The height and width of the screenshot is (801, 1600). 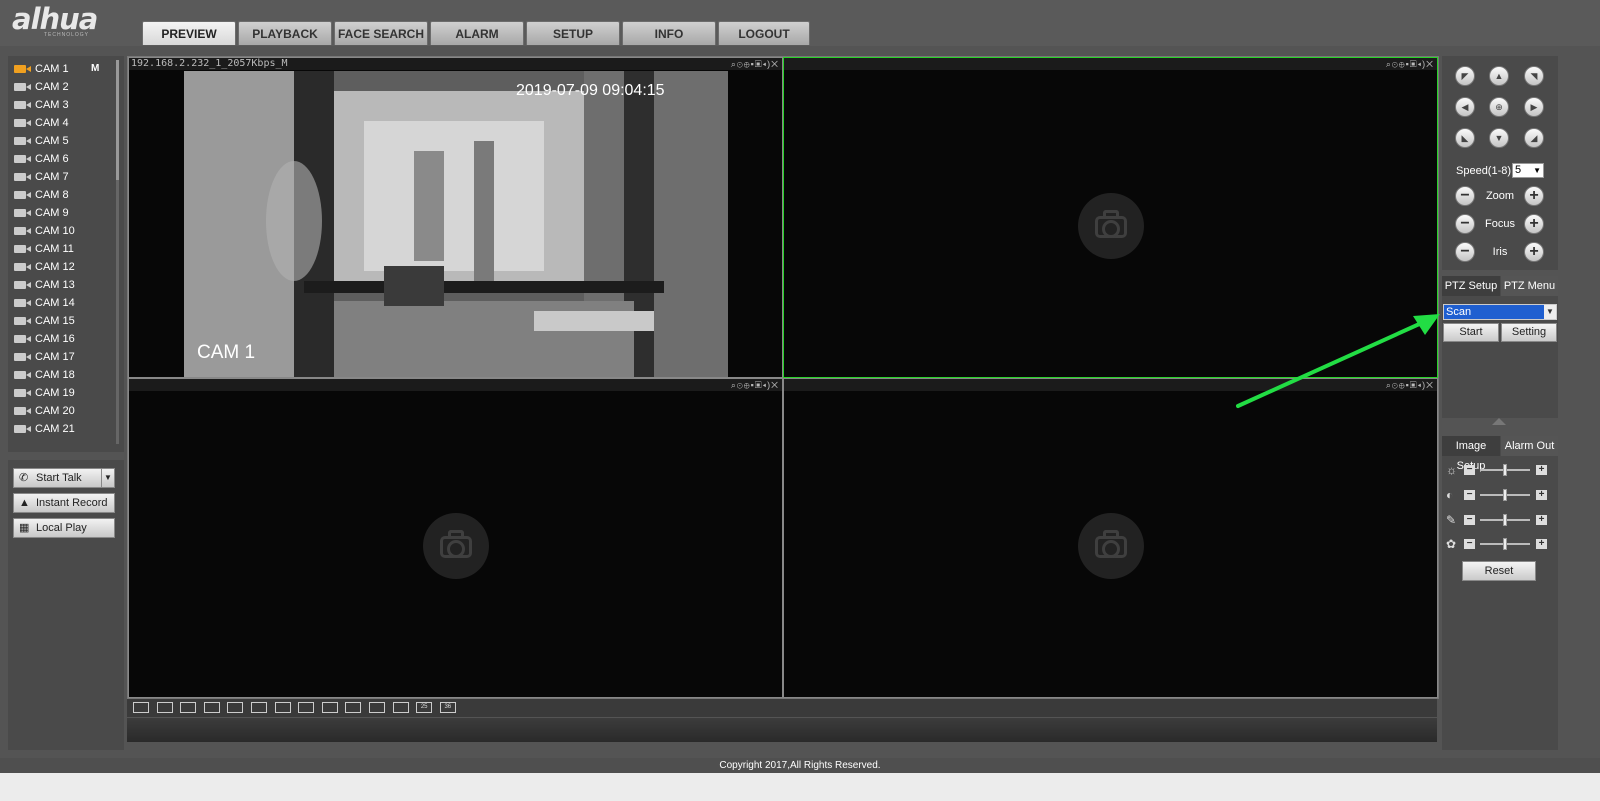 What do you see at coordinates (1528, 170) in the screenshot?
I see `speed-select: 5 ▼` at bounding box center [1528, 170].